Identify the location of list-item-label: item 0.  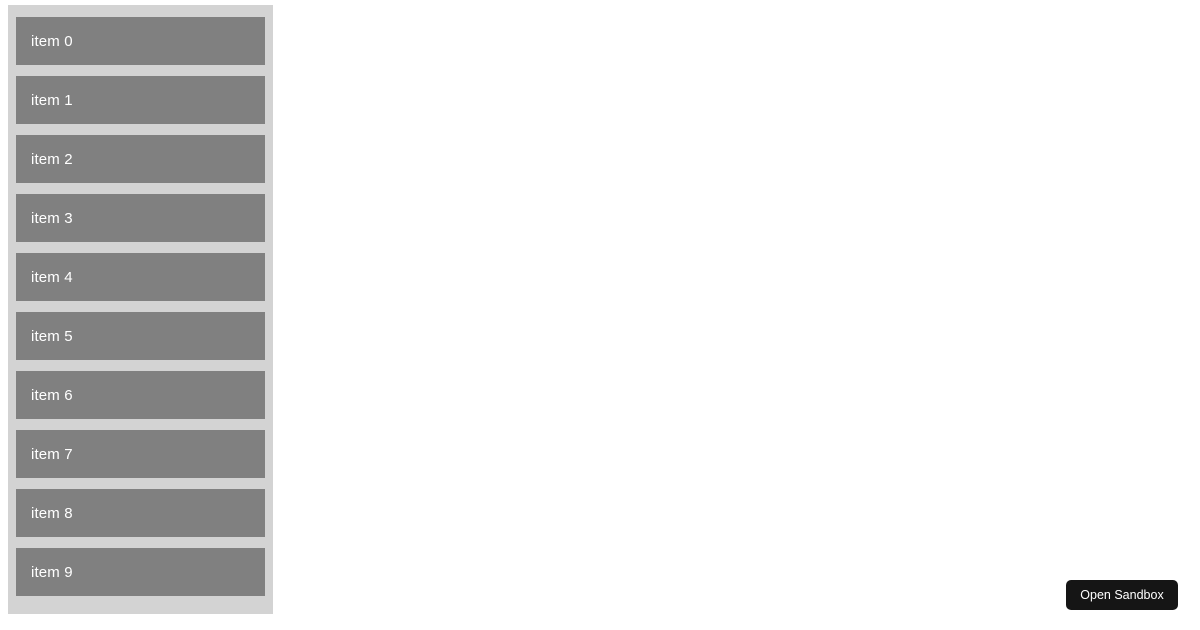
(52, 41).